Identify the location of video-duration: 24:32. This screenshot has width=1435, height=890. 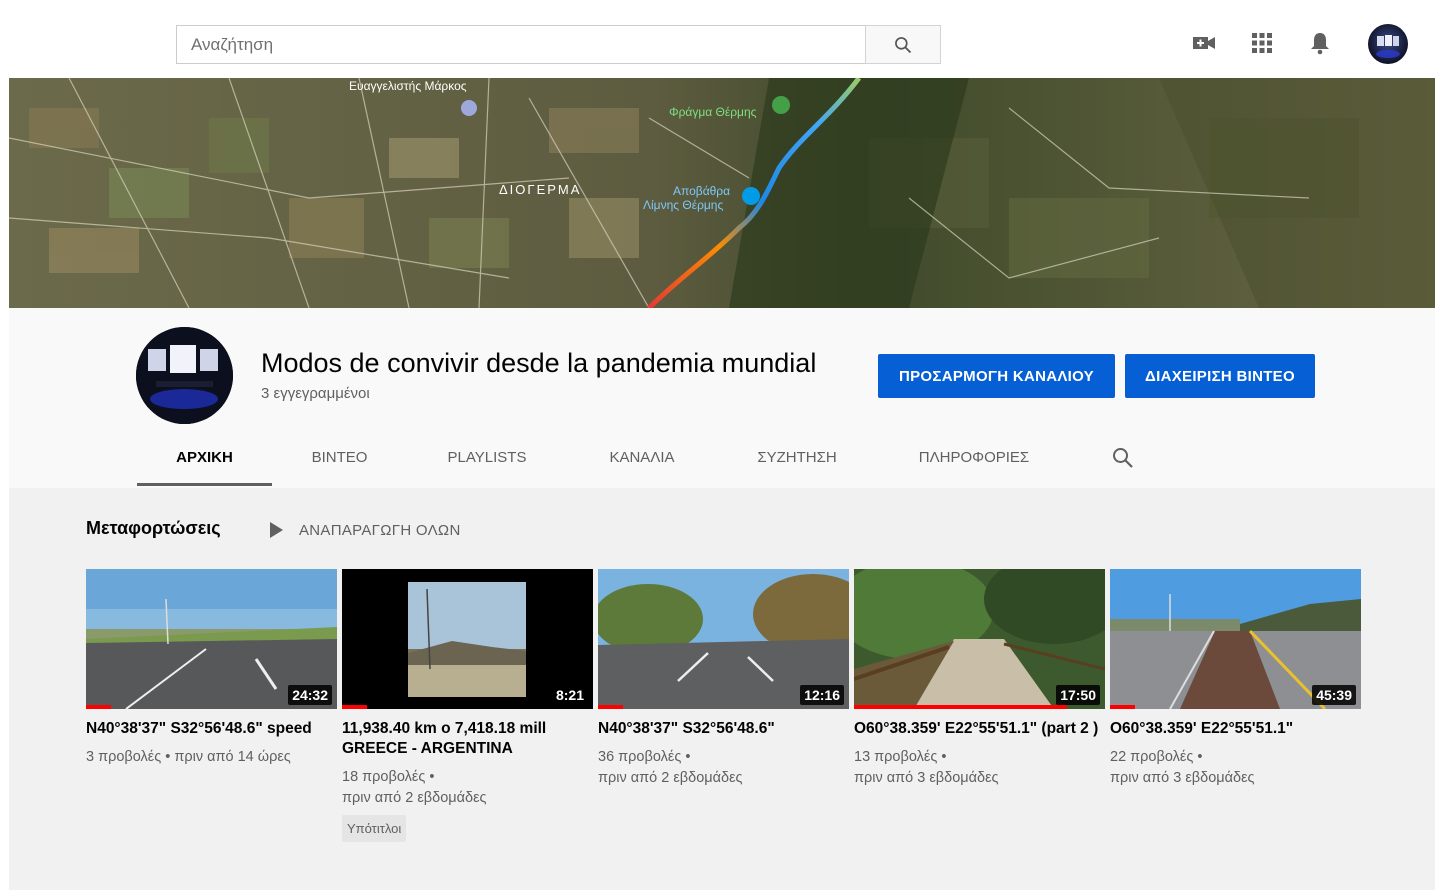
(310, 695).